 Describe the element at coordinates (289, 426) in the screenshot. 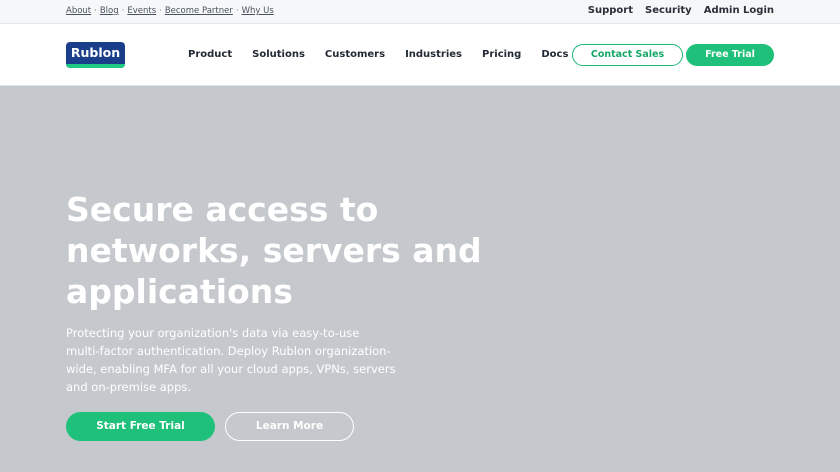

I see `learn-more-button: Learn More` at that location.